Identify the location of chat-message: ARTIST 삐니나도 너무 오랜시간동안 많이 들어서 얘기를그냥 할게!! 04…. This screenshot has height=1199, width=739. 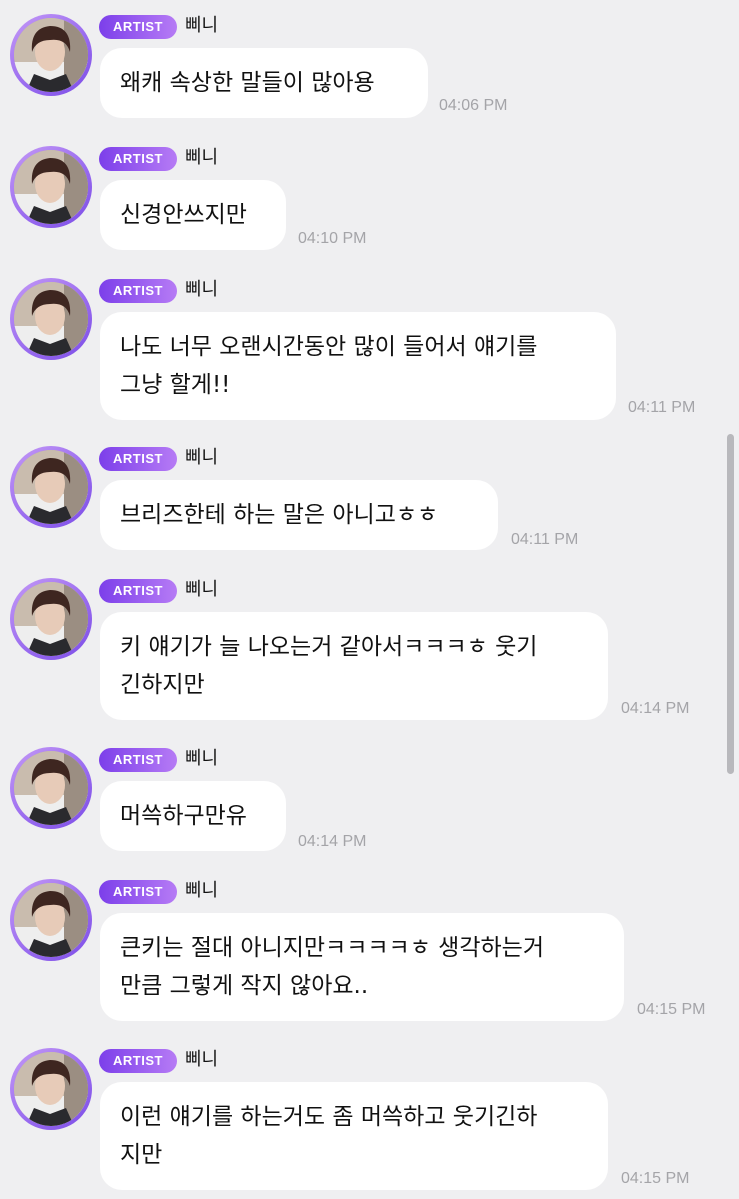
(369, 344).